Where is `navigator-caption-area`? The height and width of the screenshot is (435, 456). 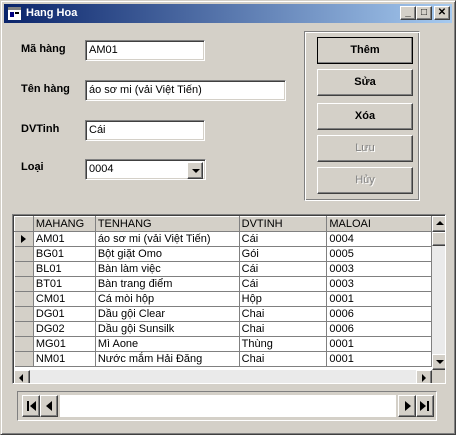 navigator-caption-area is located at coordinates (228, 406).